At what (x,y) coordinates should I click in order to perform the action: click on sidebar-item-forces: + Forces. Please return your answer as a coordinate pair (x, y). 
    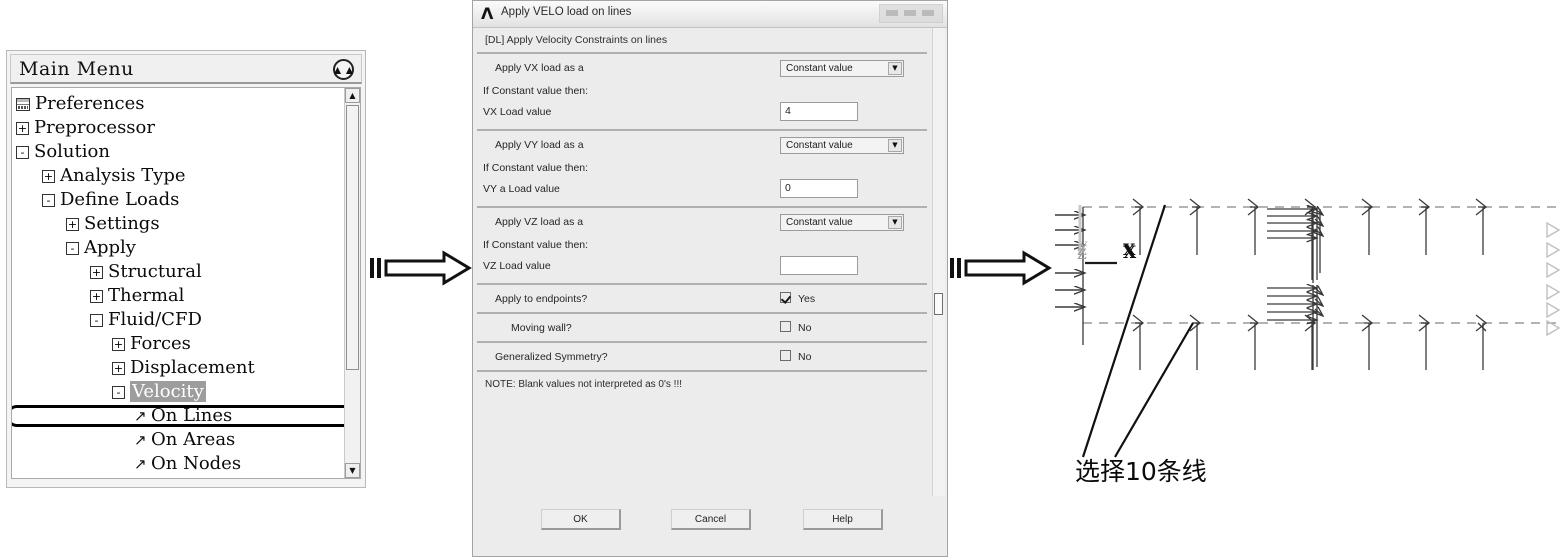
    Looking at the image, I should click on (178, 344).